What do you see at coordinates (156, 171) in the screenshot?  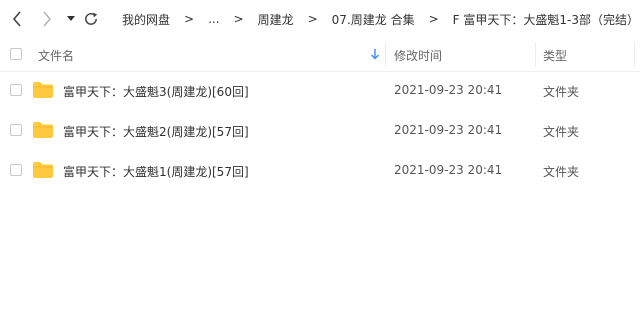 I see `file-name: 富甲天下：大盛魁1(周建龙)[57回]` at bounding box center [156, 171].